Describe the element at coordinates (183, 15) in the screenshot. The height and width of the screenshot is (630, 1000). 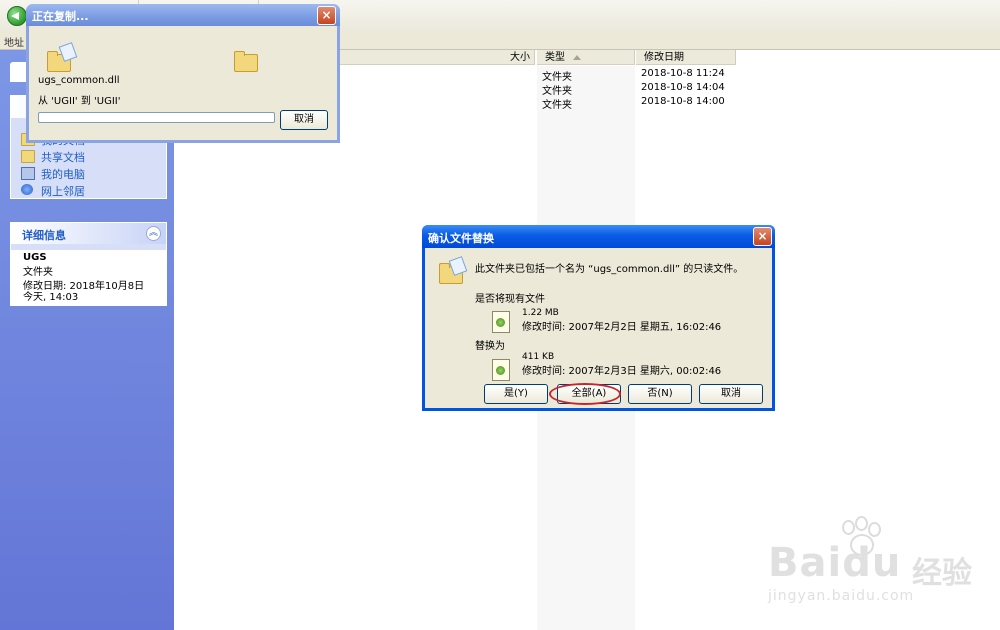
I see `copy-dialog-titlebar: 正在复制... ×` at that location.